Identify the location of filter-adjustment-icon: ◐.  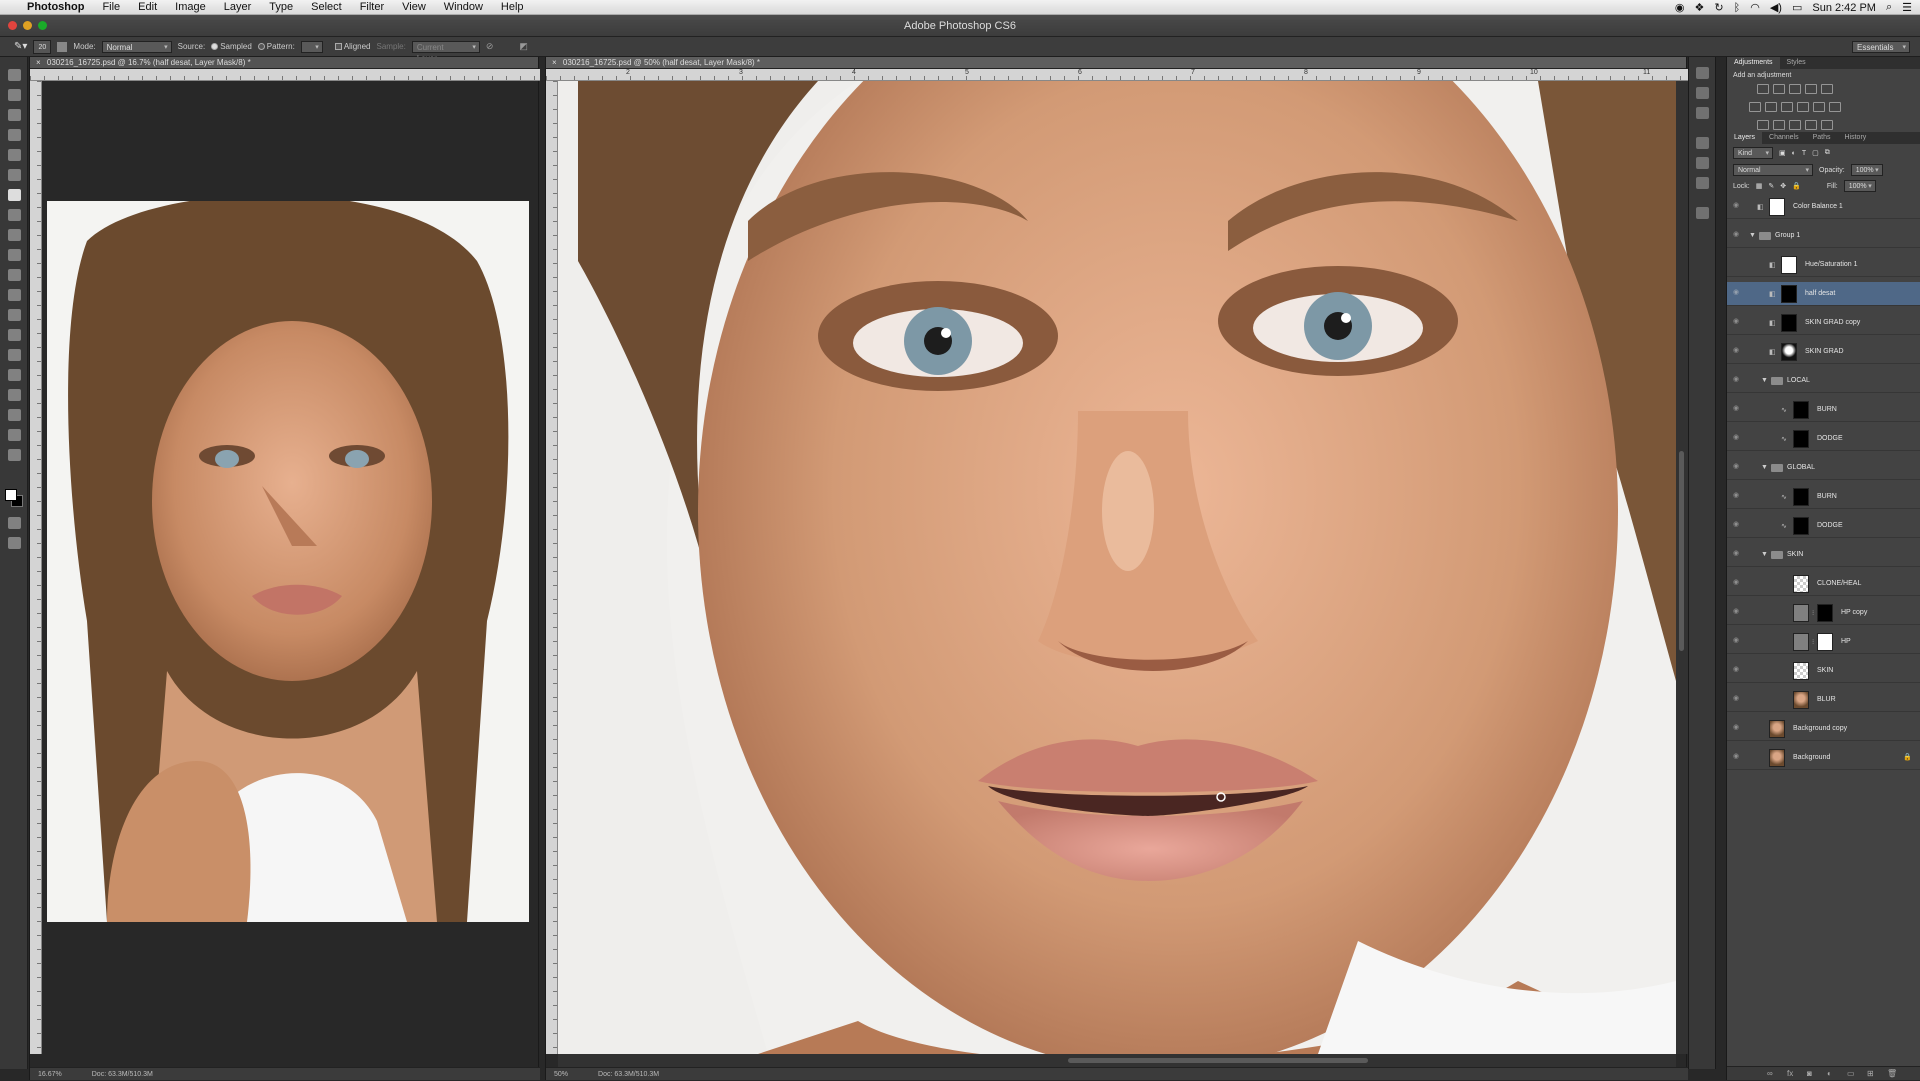
(1794, 153).